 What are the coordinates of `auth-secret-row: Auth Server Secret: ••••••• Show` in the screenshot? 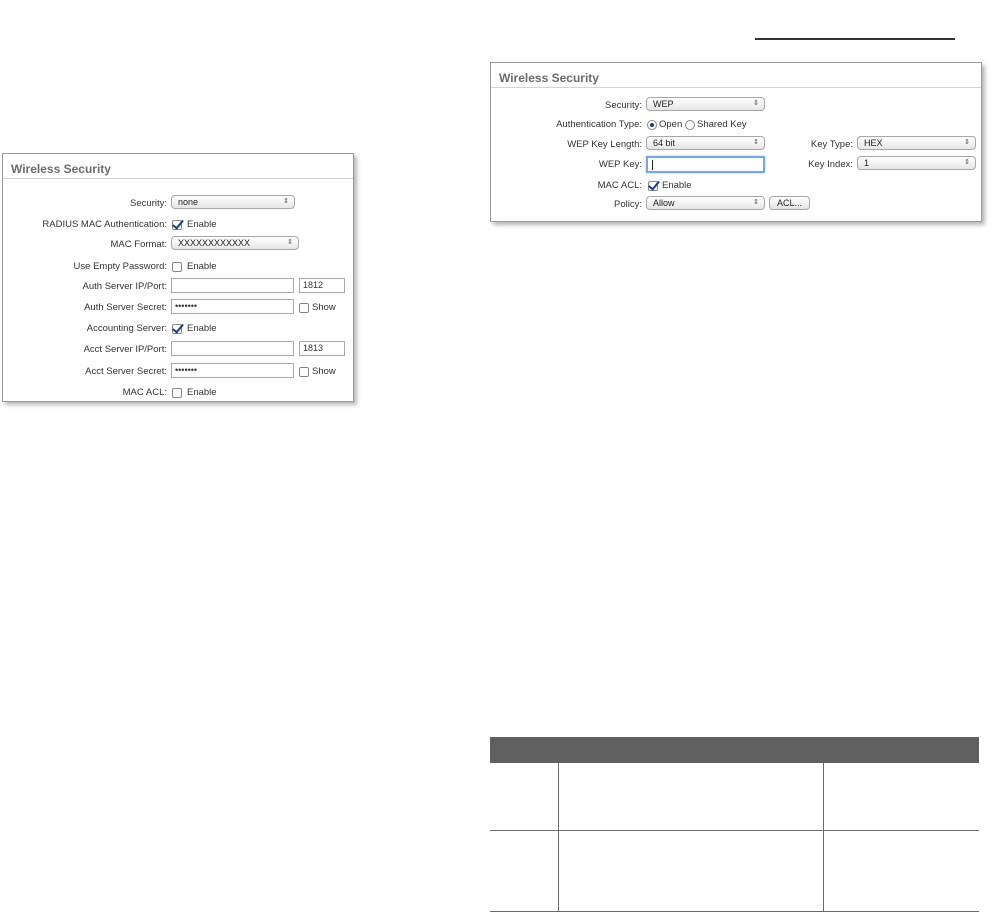 It's located at (178, 309).